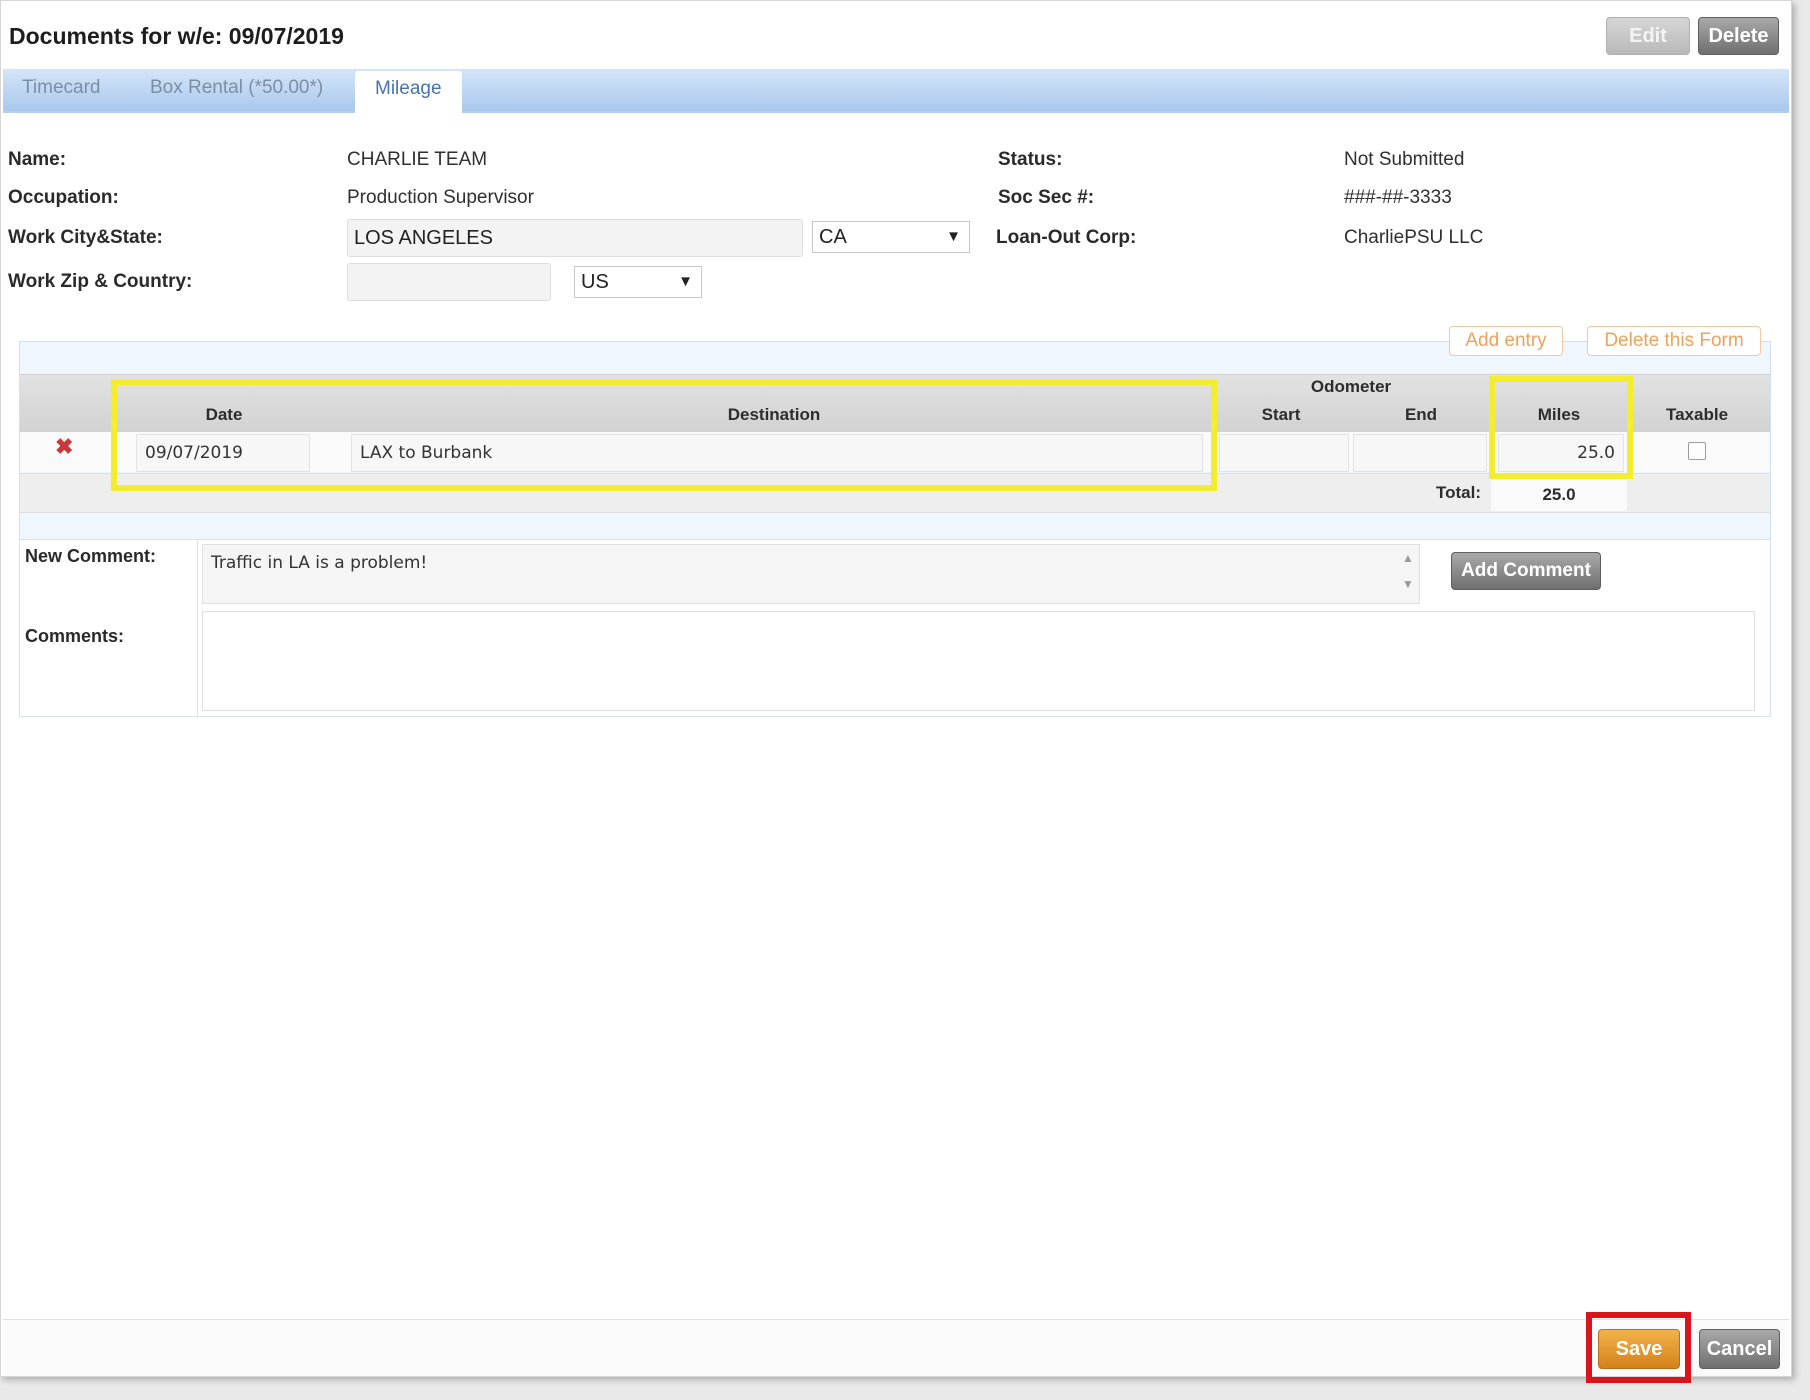 The image size is (1810, 1400). I want to click on loanout-value: CharliePSU LLC, so click(1414, 237).